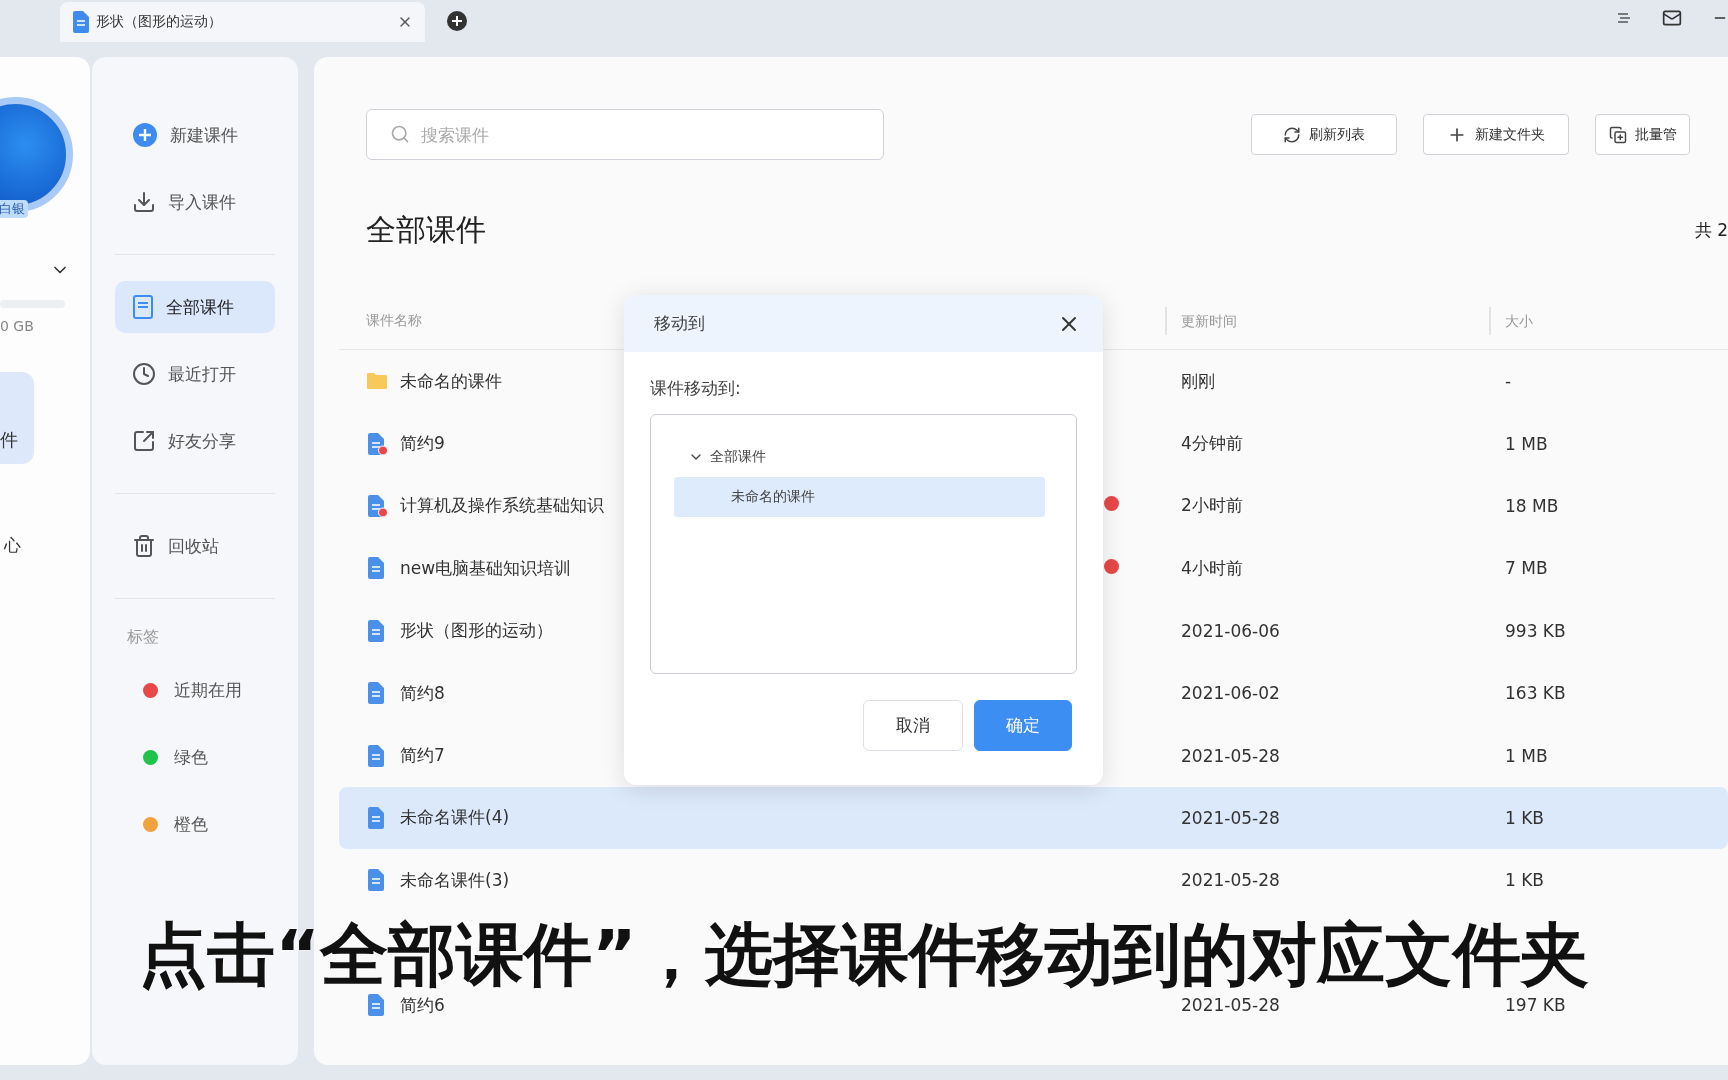 The height and width of the screenshot is (1080, 1728). What do you see at coordinates (1198, 381) in the screenshot?
I see `updated-time: 刚刚` at bounding box center [1198, 381].